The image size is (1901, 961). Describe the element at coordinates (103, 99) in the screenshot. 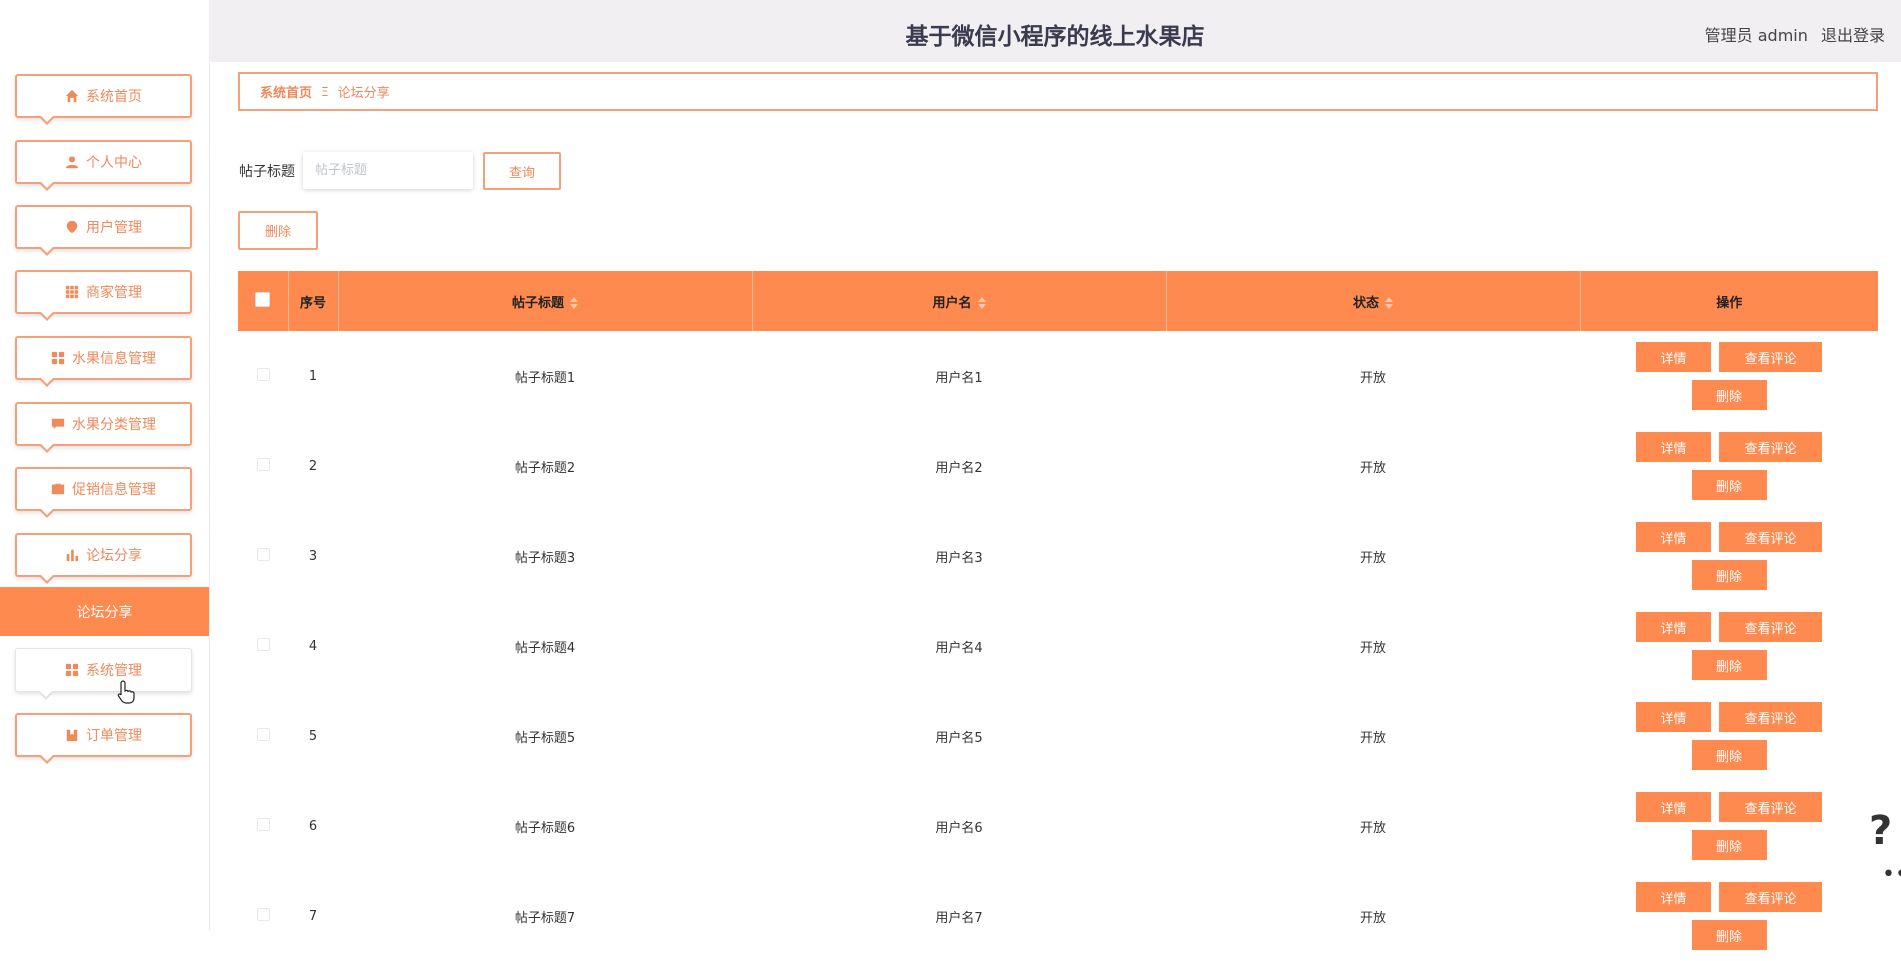

I see `menu-item-home: 系统首页` at that location.